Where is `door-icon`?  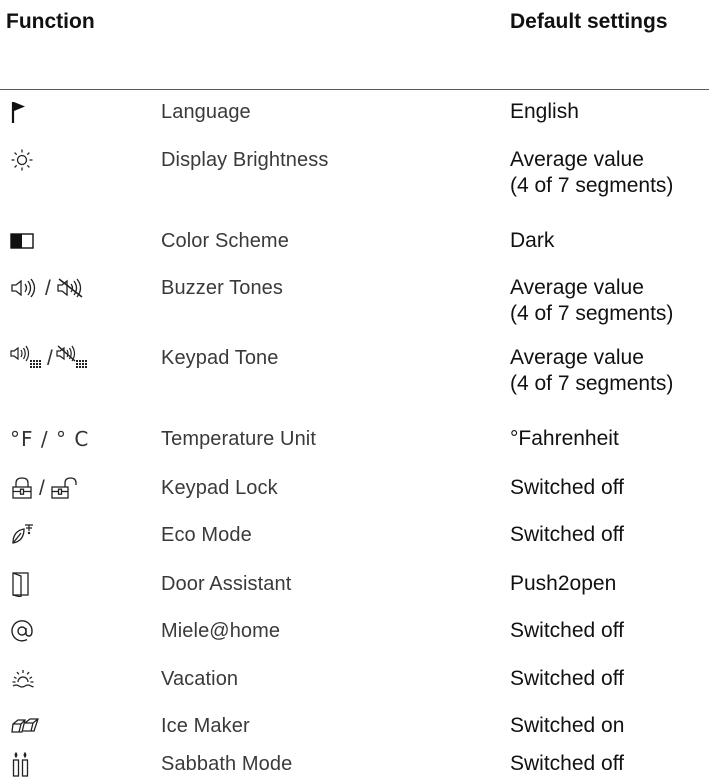
door-icon is located at coordinates (21, 584).